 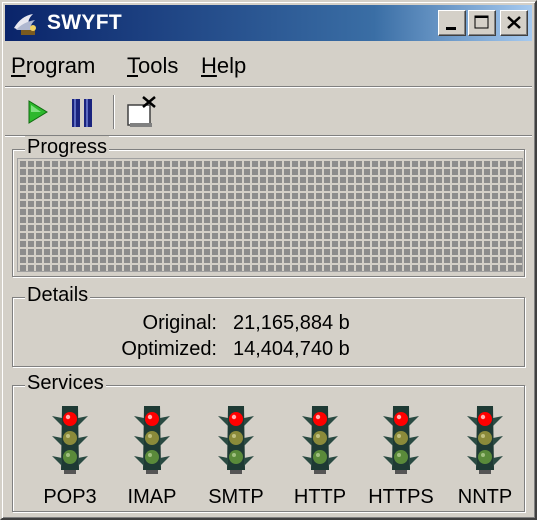 I want to click on service-imap: IMAP, so click(x=152, y=456).